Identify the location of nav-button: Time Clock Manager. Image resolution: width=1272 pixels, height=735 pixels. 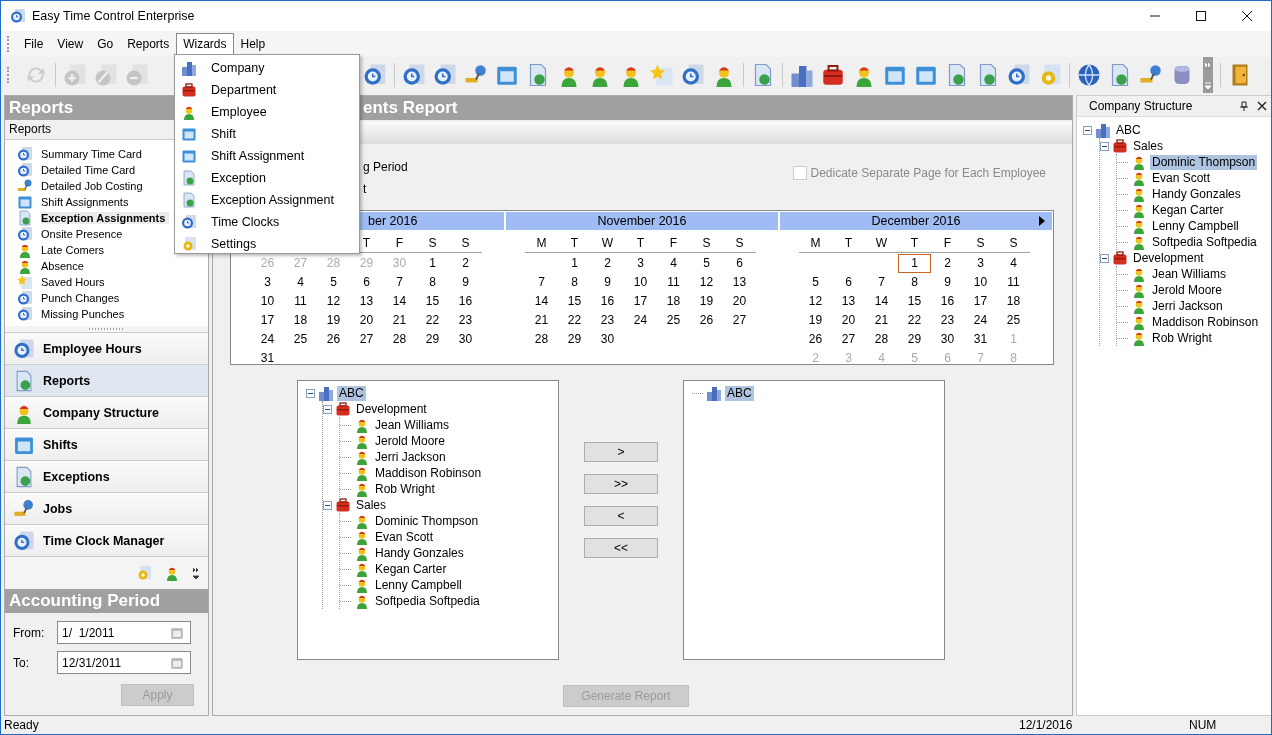
(106, 541).